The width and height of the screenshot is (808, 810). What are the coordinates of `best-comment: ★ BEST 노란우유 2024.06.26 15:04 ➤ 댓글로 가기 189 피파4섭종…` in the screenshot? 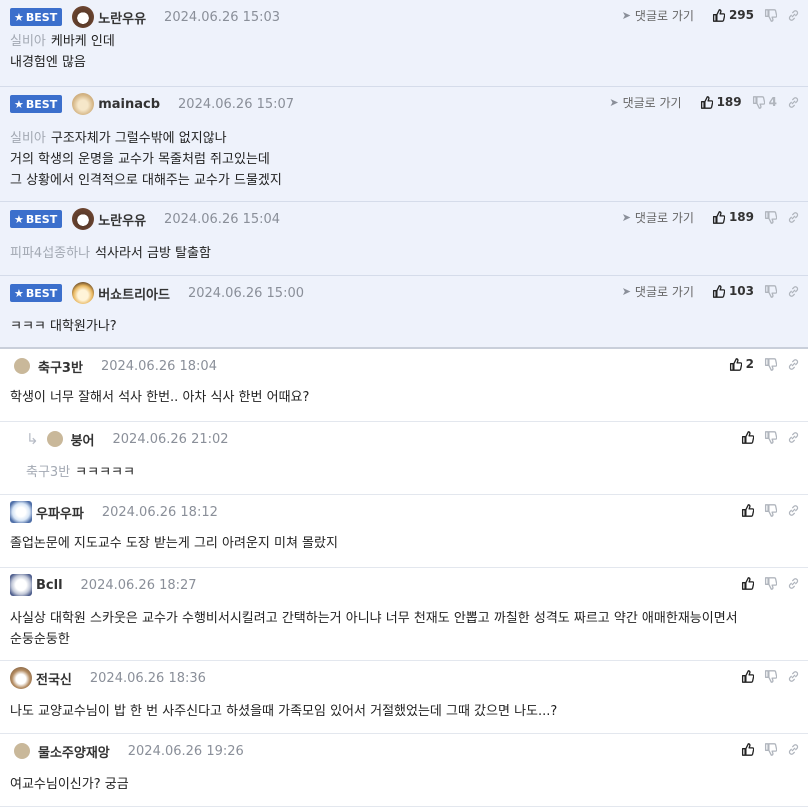 It's located at (404, 239).